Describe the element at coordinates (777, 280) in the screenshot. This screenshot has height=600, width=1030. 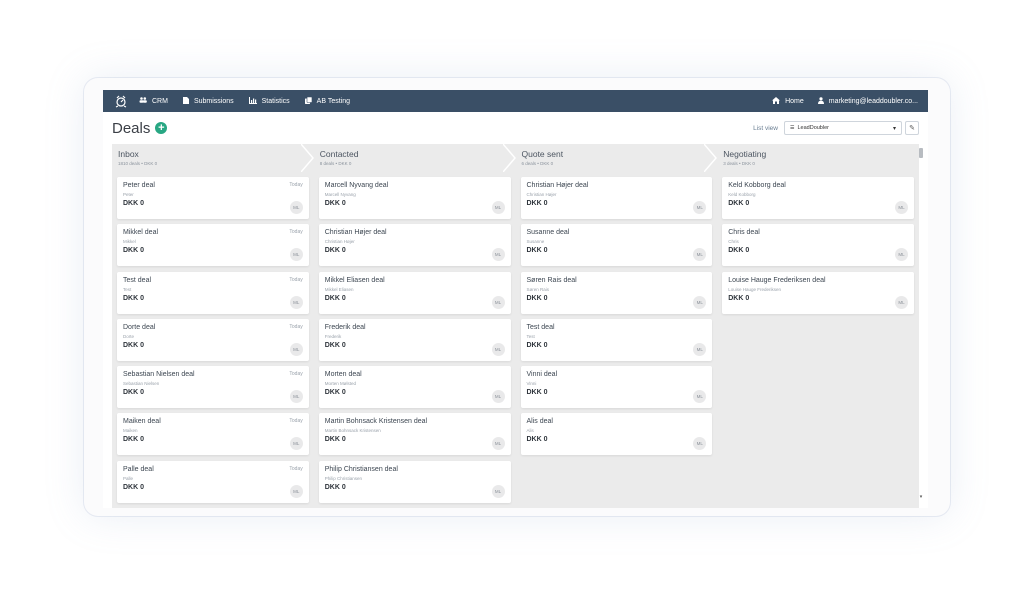
I see `deal-title: Louise Hauge Frederiksen deal` at that location.